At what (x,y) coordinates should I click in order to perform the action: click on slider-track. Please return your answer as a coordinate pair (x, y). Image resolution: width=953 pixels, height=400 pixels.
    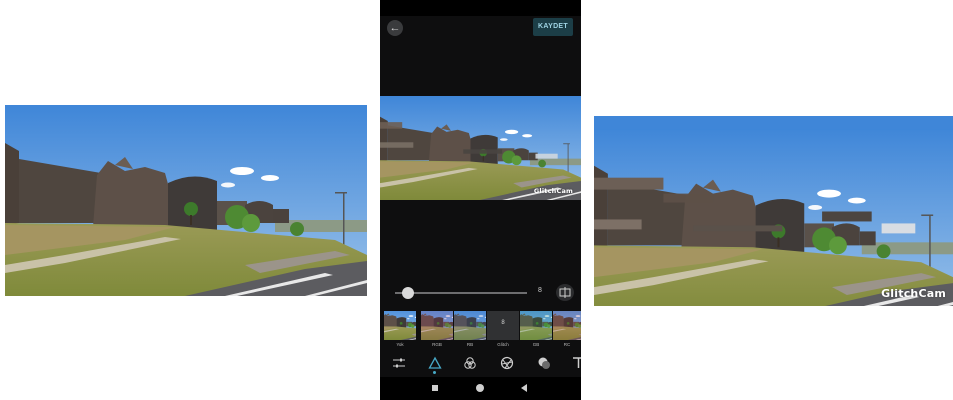
    Looking at the image, I should click on (461, 293).